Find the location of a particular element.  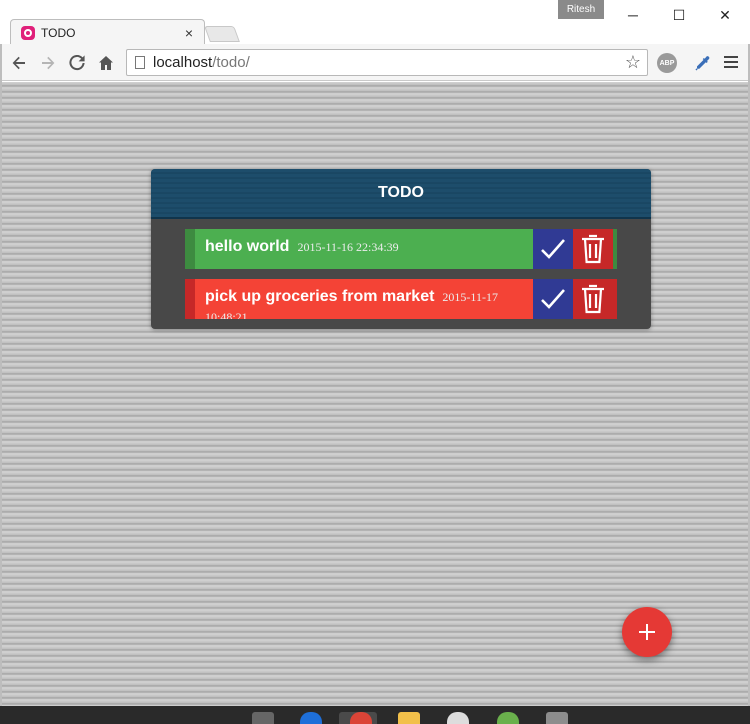

todo-content: hello world 2015-11-16 22:34:39 is located at coordinates (364, 249).